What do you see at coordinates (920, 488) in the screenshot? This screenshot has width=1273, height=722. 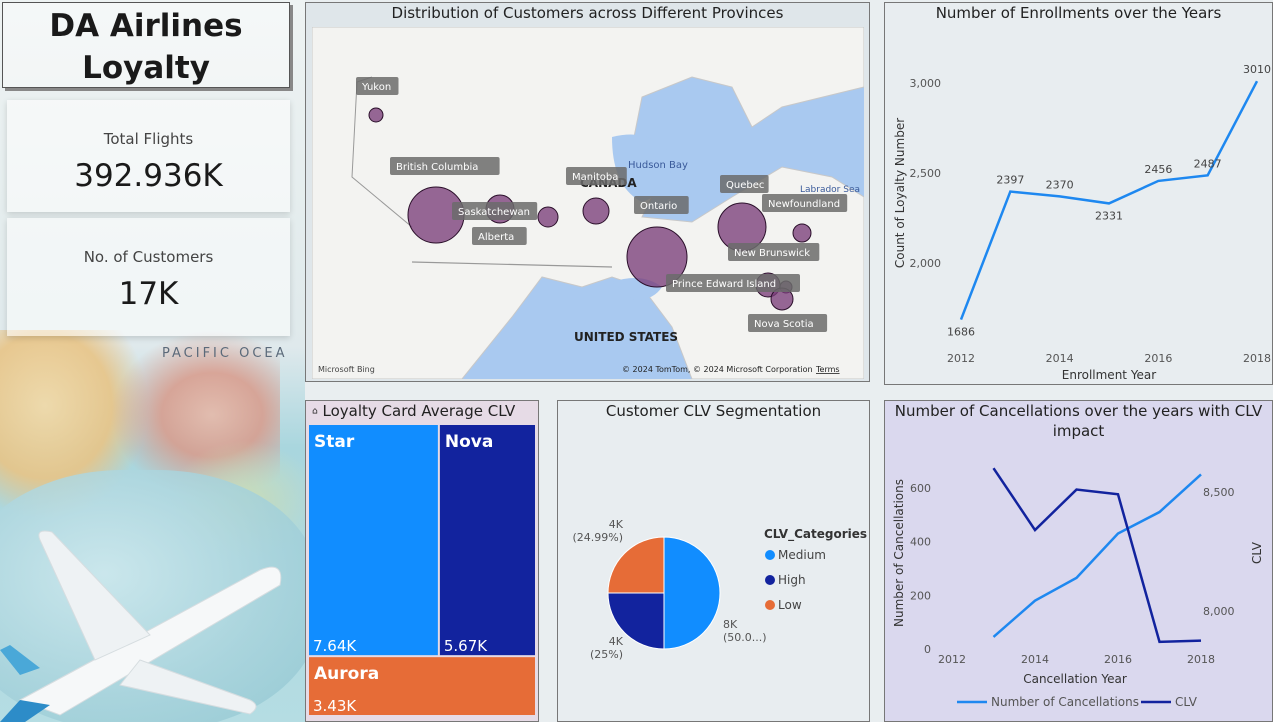 I see `y-tick-label: 600` at bounding box center [920, 488].